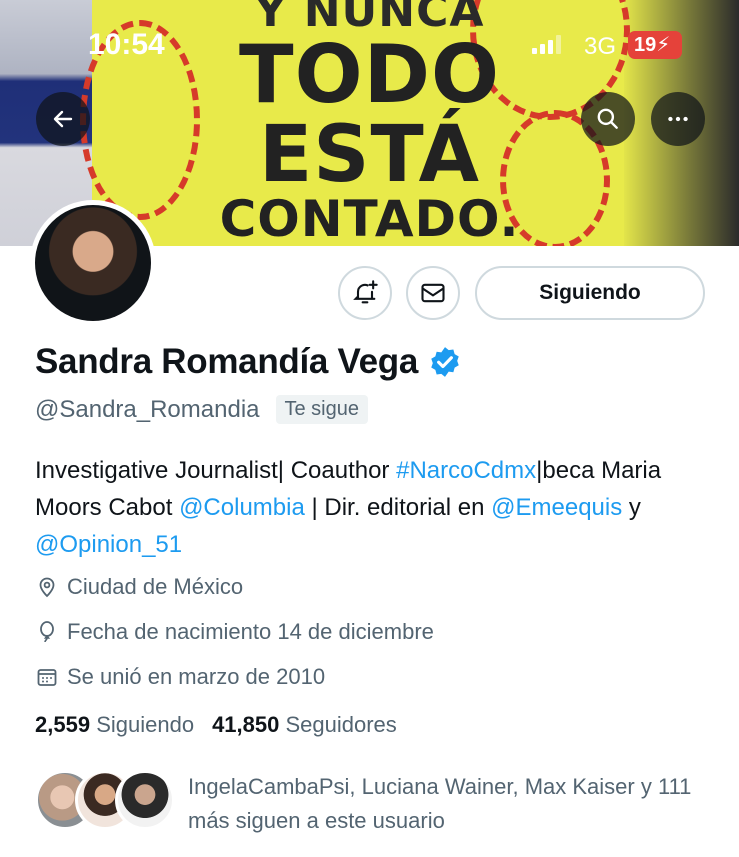  Describe the element at coordinates (466, 470) in the screenshot. I see `hashtag-link: #NarcoCdmx` at that location.